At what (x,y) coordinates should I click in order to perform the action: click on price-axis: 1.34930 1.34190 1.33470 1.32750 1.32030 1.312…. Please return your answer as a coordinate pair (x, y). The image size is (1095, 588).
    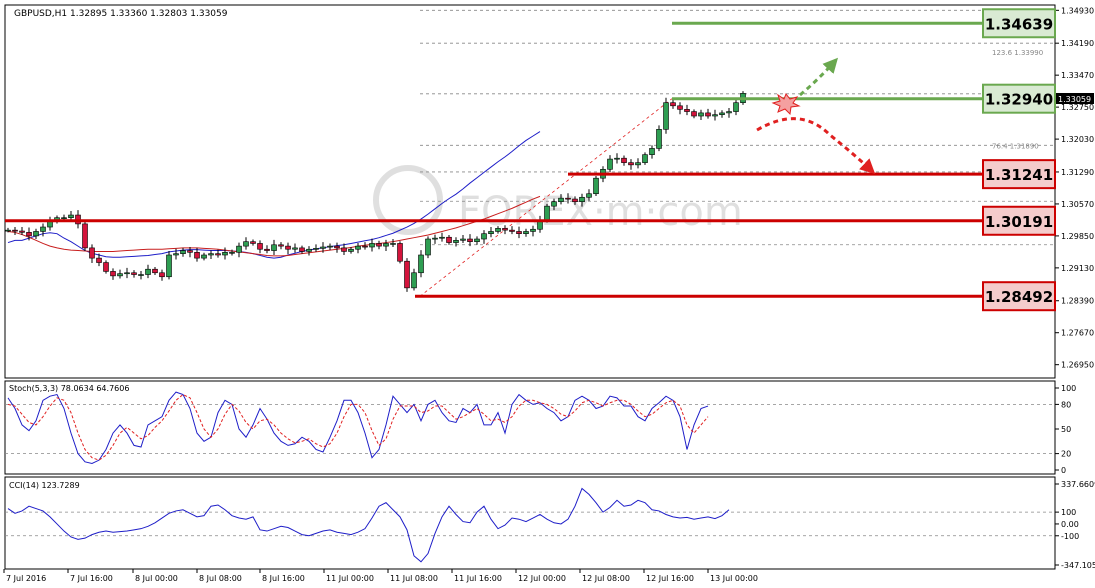
    Looking at the image, I should click on (1074, 188).